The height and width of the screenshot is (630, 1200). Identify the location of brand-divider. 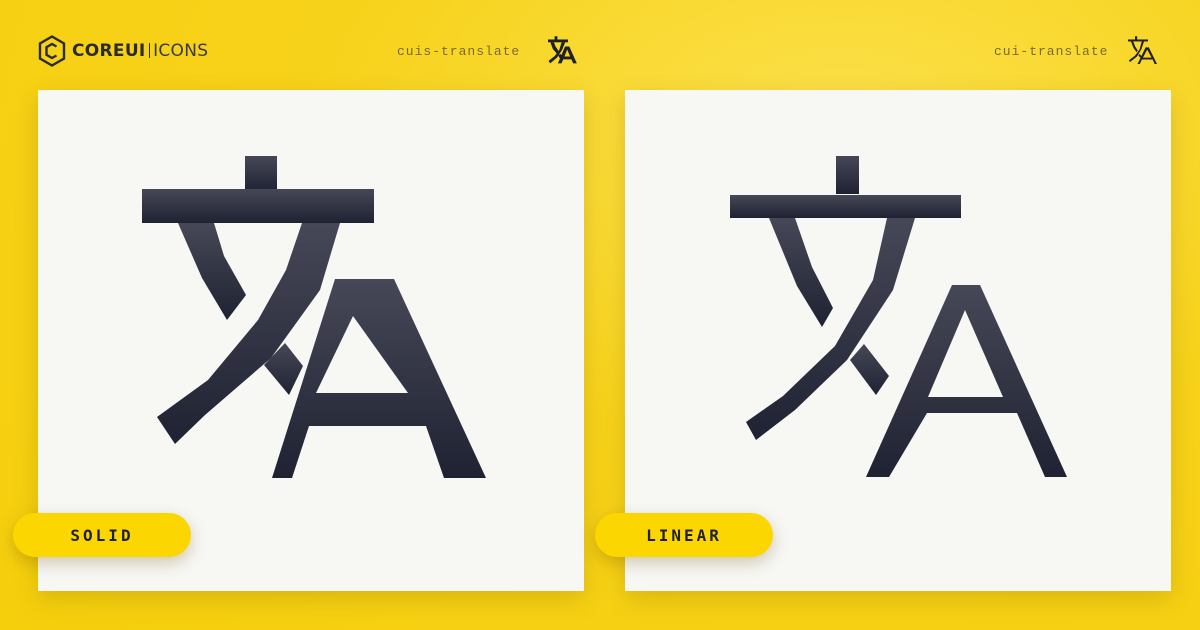
(149, 50).